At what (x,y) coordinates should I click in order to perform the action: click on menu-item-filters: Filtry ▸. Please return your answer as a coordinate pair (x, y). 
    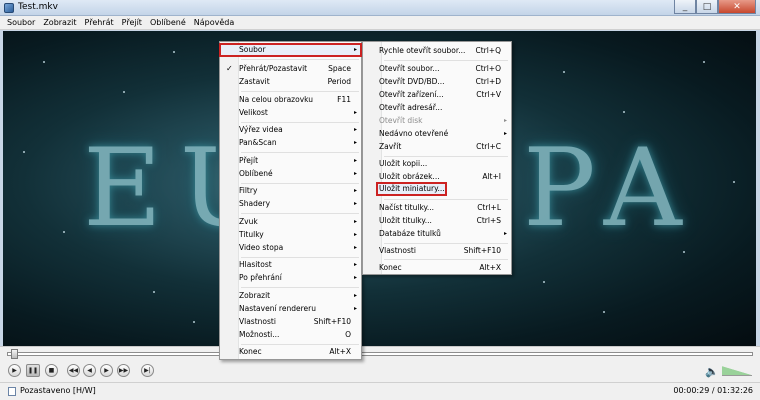
    Looking at the image, I should click on (290, 191).